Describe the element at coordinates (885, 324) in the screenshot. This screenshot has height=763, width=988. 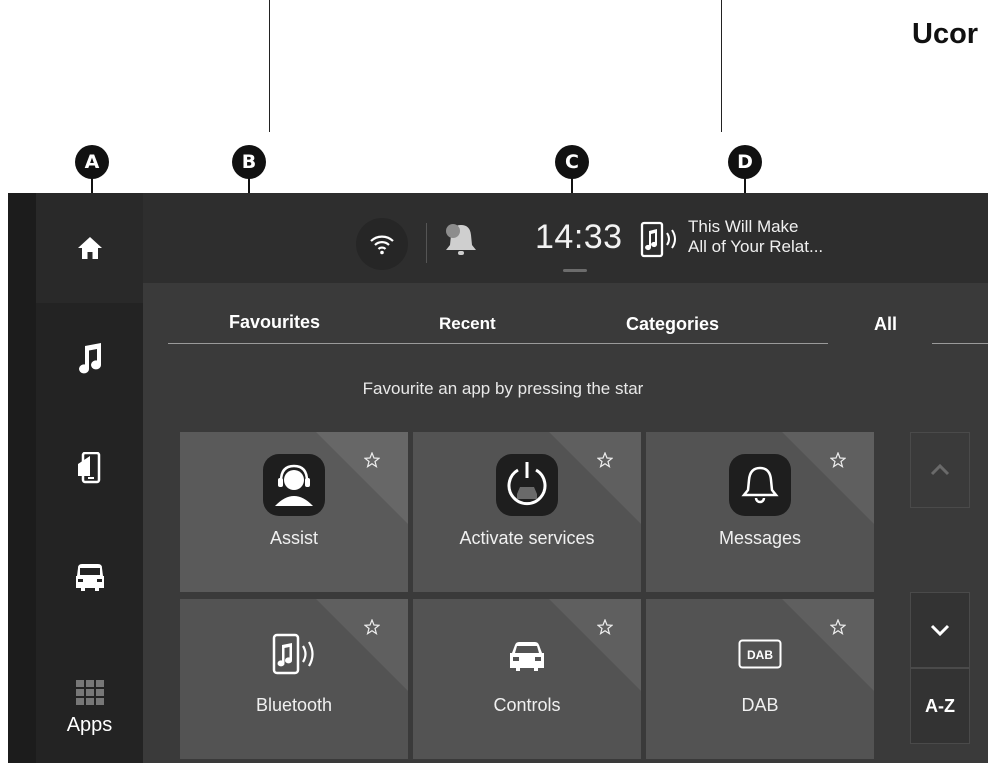
I see `tab-all: All` at that location.